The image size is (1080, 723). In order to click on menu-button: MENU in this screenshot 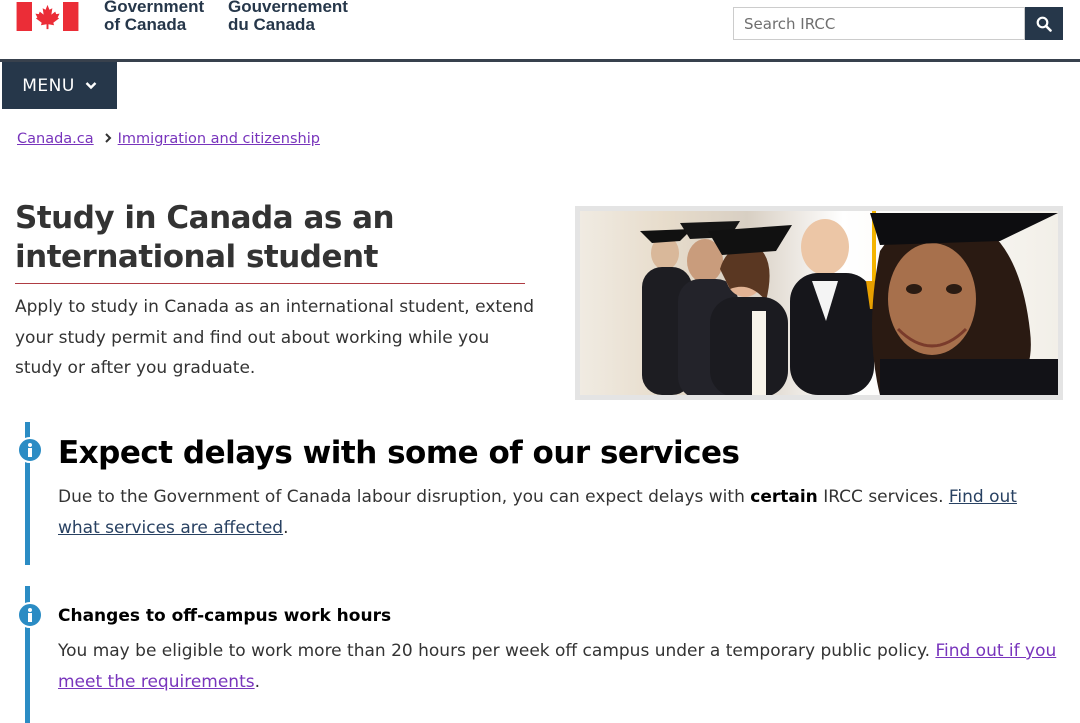, I will do `click(59, 85)`.